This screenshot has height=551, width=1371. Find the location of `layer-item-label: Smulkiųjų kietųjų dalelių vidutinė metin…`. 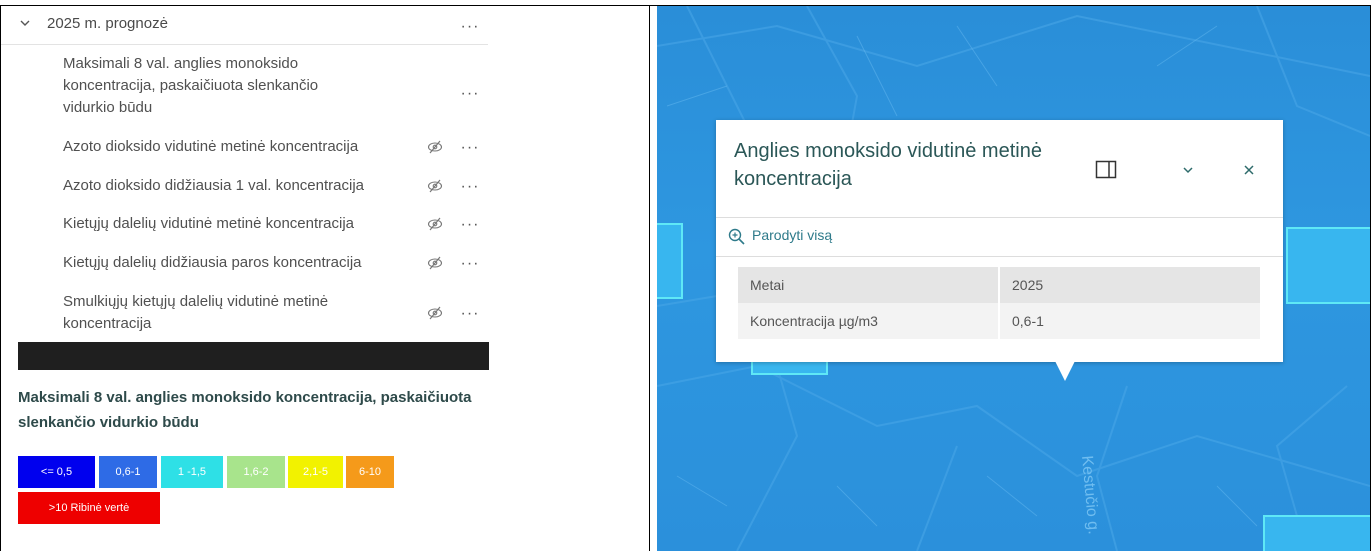

layer-item-label: Smulkiųjų kietųjų dalelių vidutinė metin… is located at coordinates (196, 301).